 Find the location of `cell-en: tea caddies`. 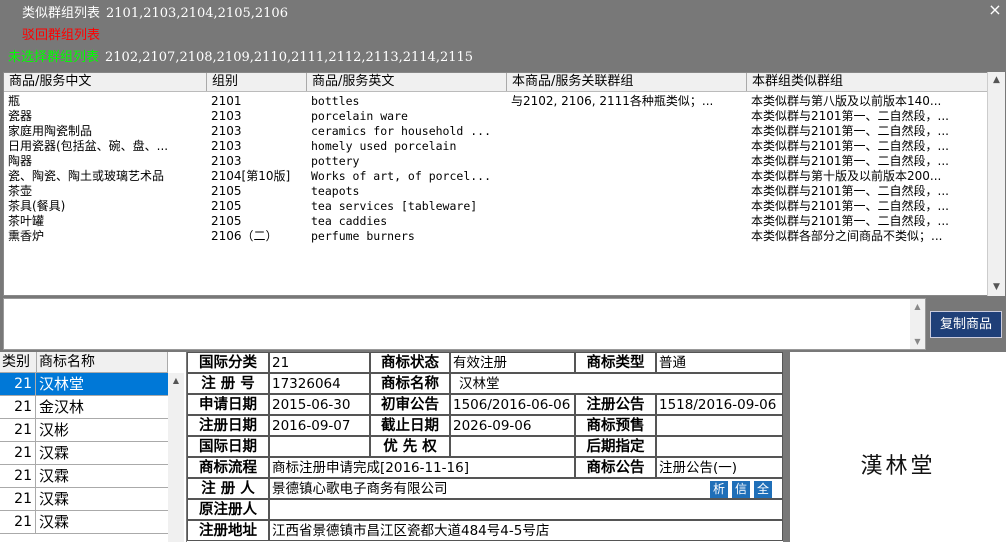

cell-en: tea caddies is located at coordinates (349, 221).